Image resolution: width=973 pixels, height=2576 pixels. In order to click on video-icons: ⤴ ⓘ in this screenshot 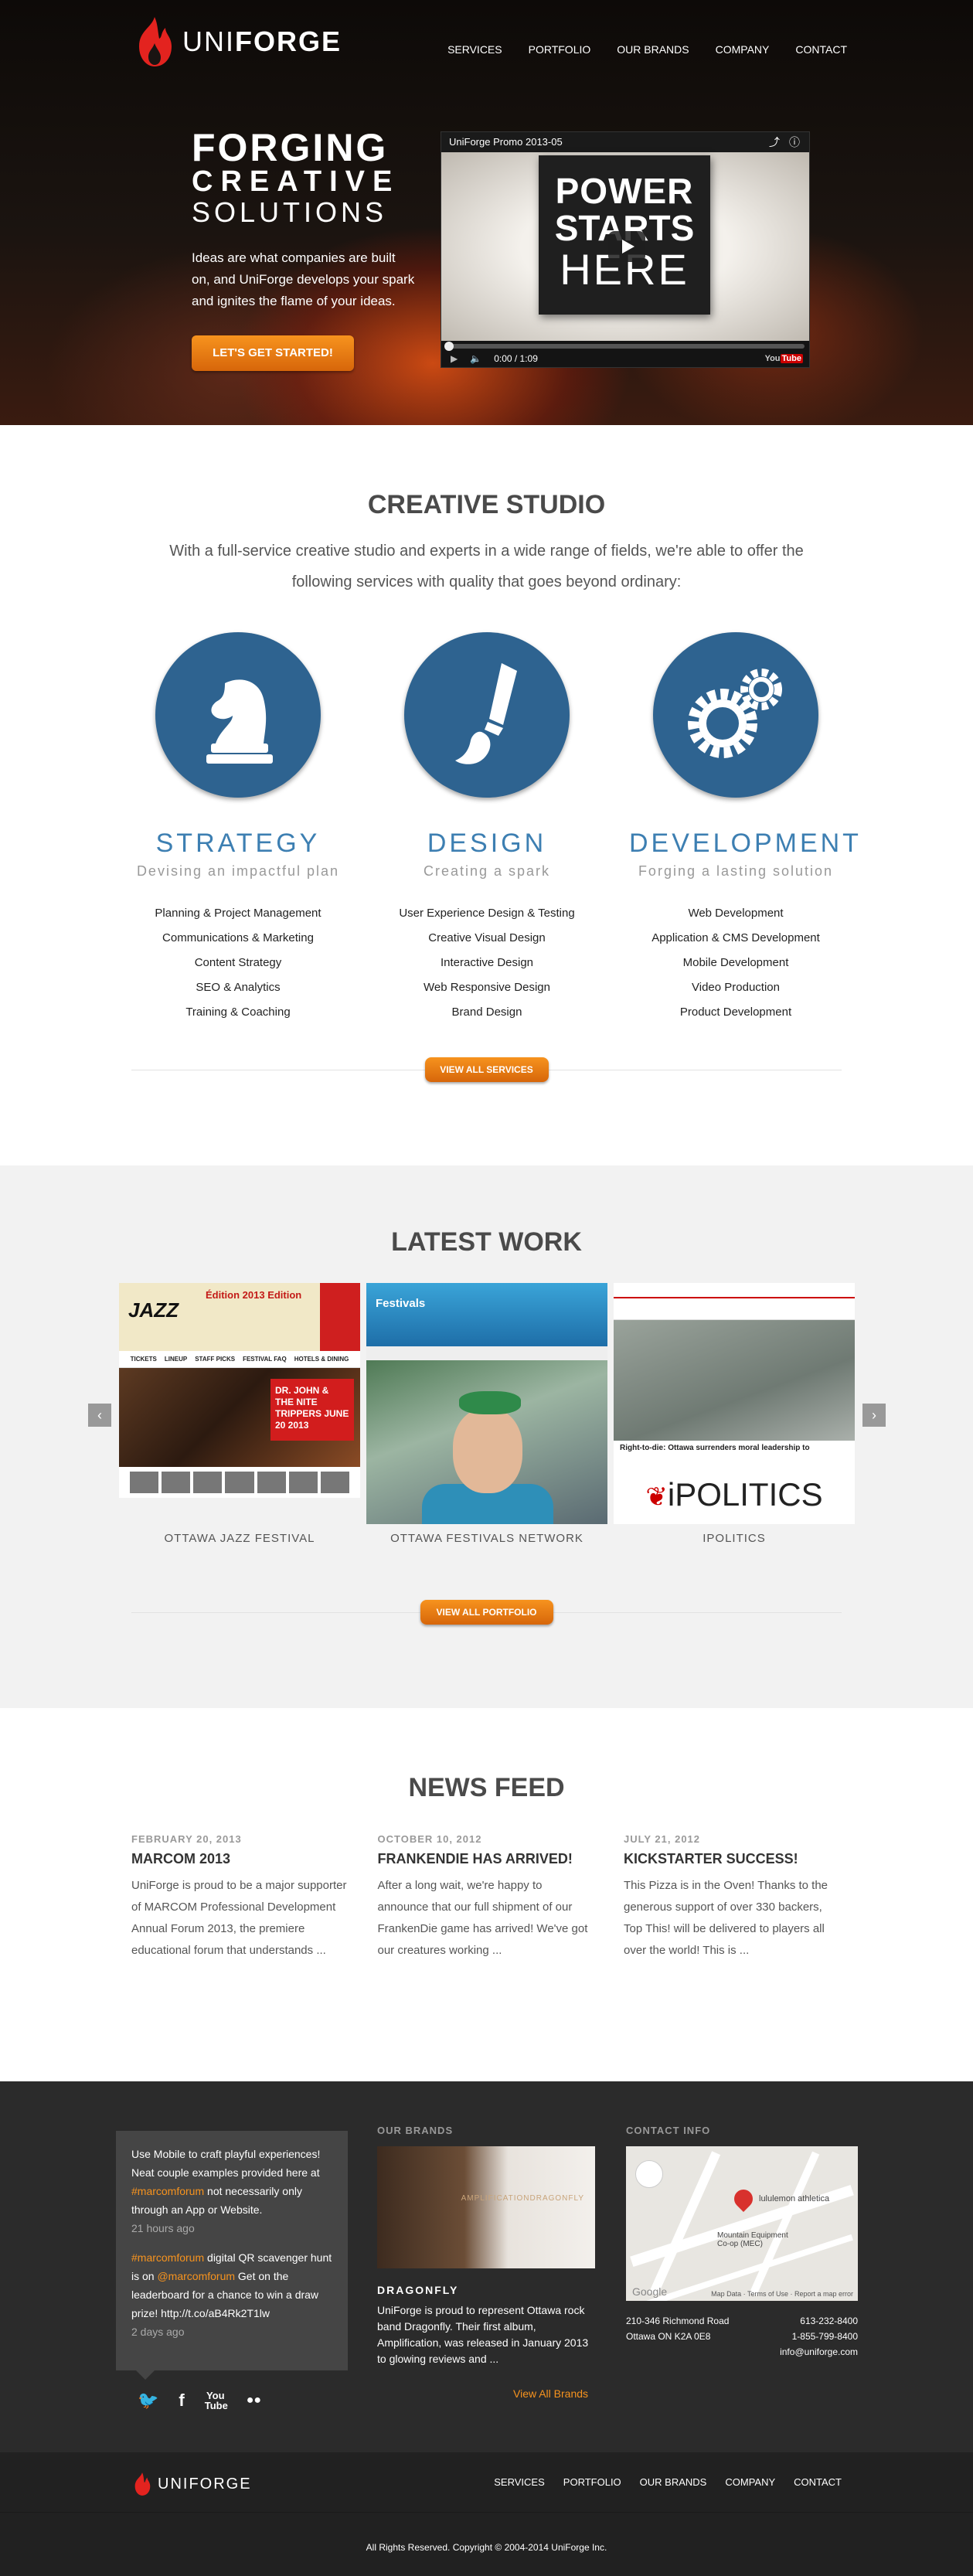, I will do `click(785, 142)`.